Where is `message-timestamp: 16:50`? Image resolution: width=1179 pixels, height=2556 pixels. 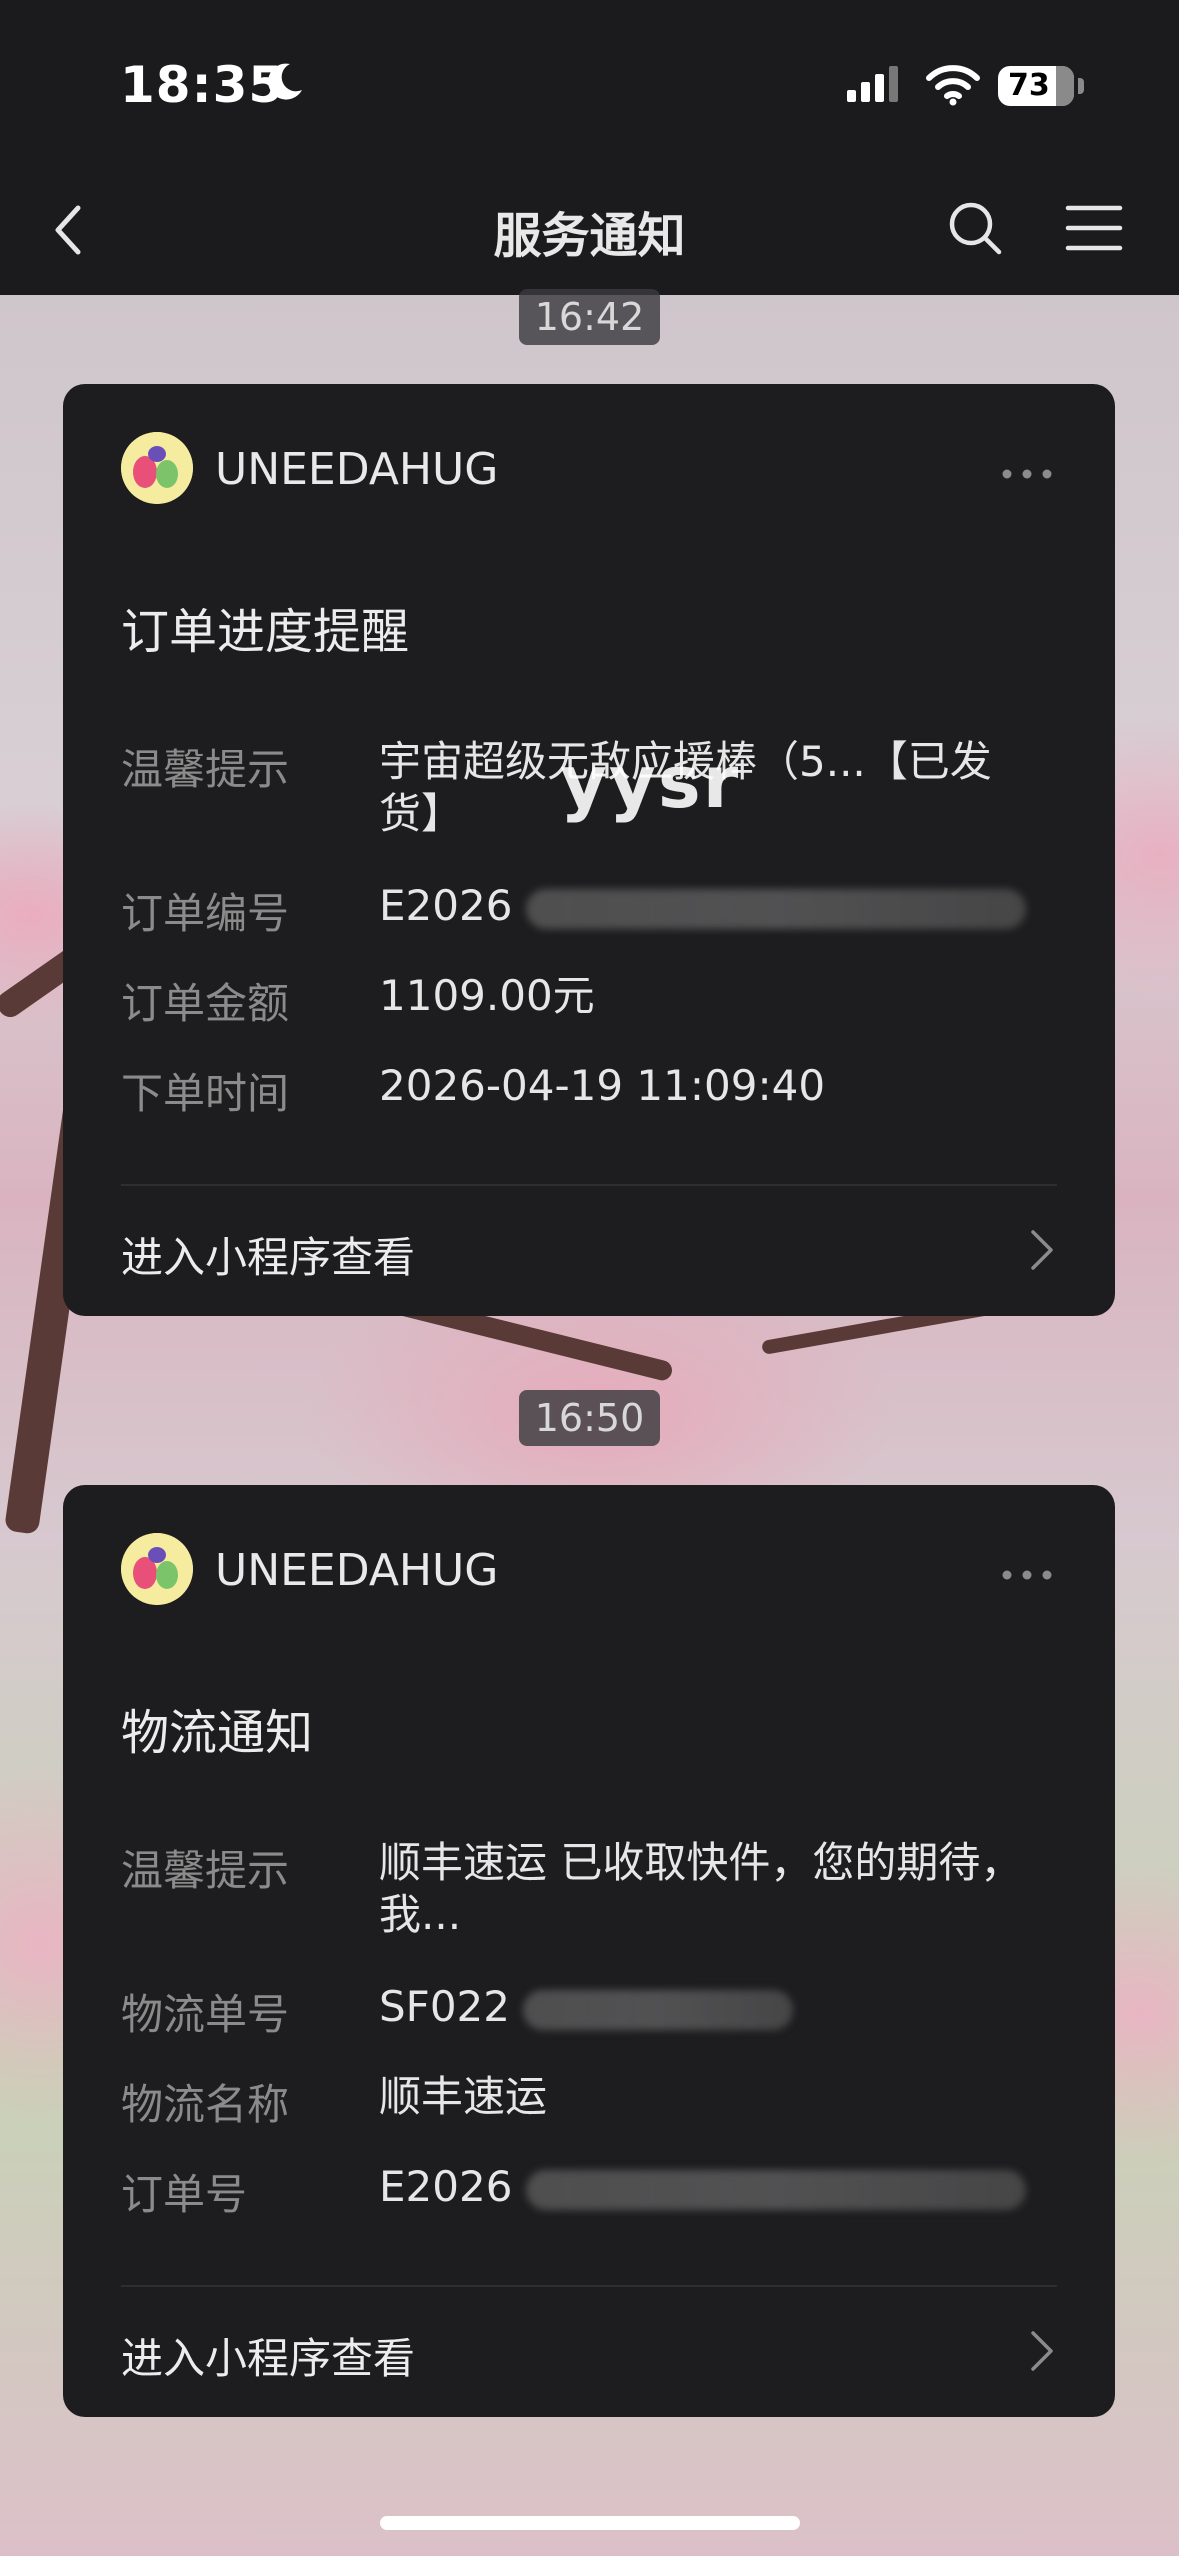
message-timestamp: 16:50 is located at coordinates (589, 1418).